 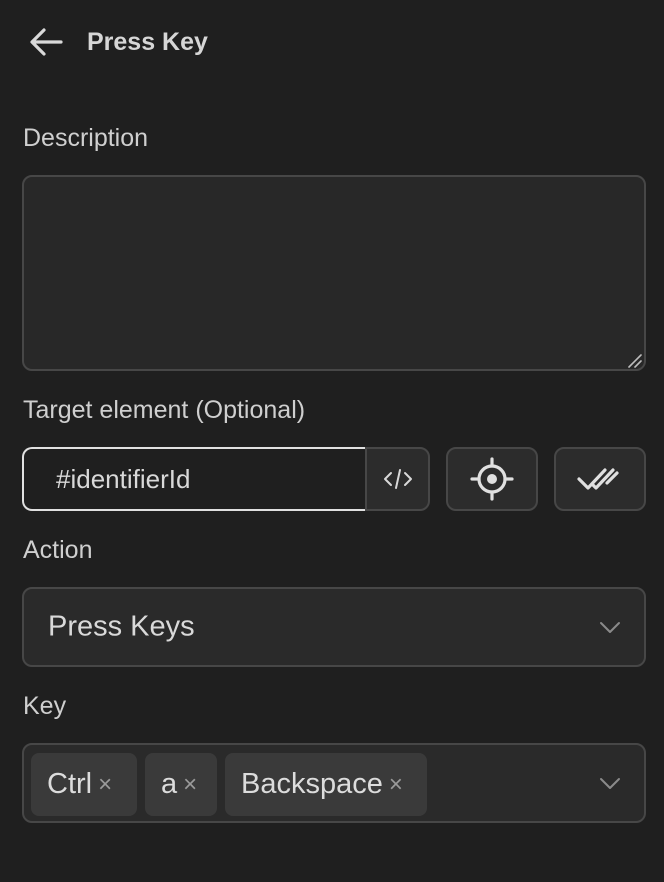 I want to click on crosshair-icon, so click(x=492, y=479).